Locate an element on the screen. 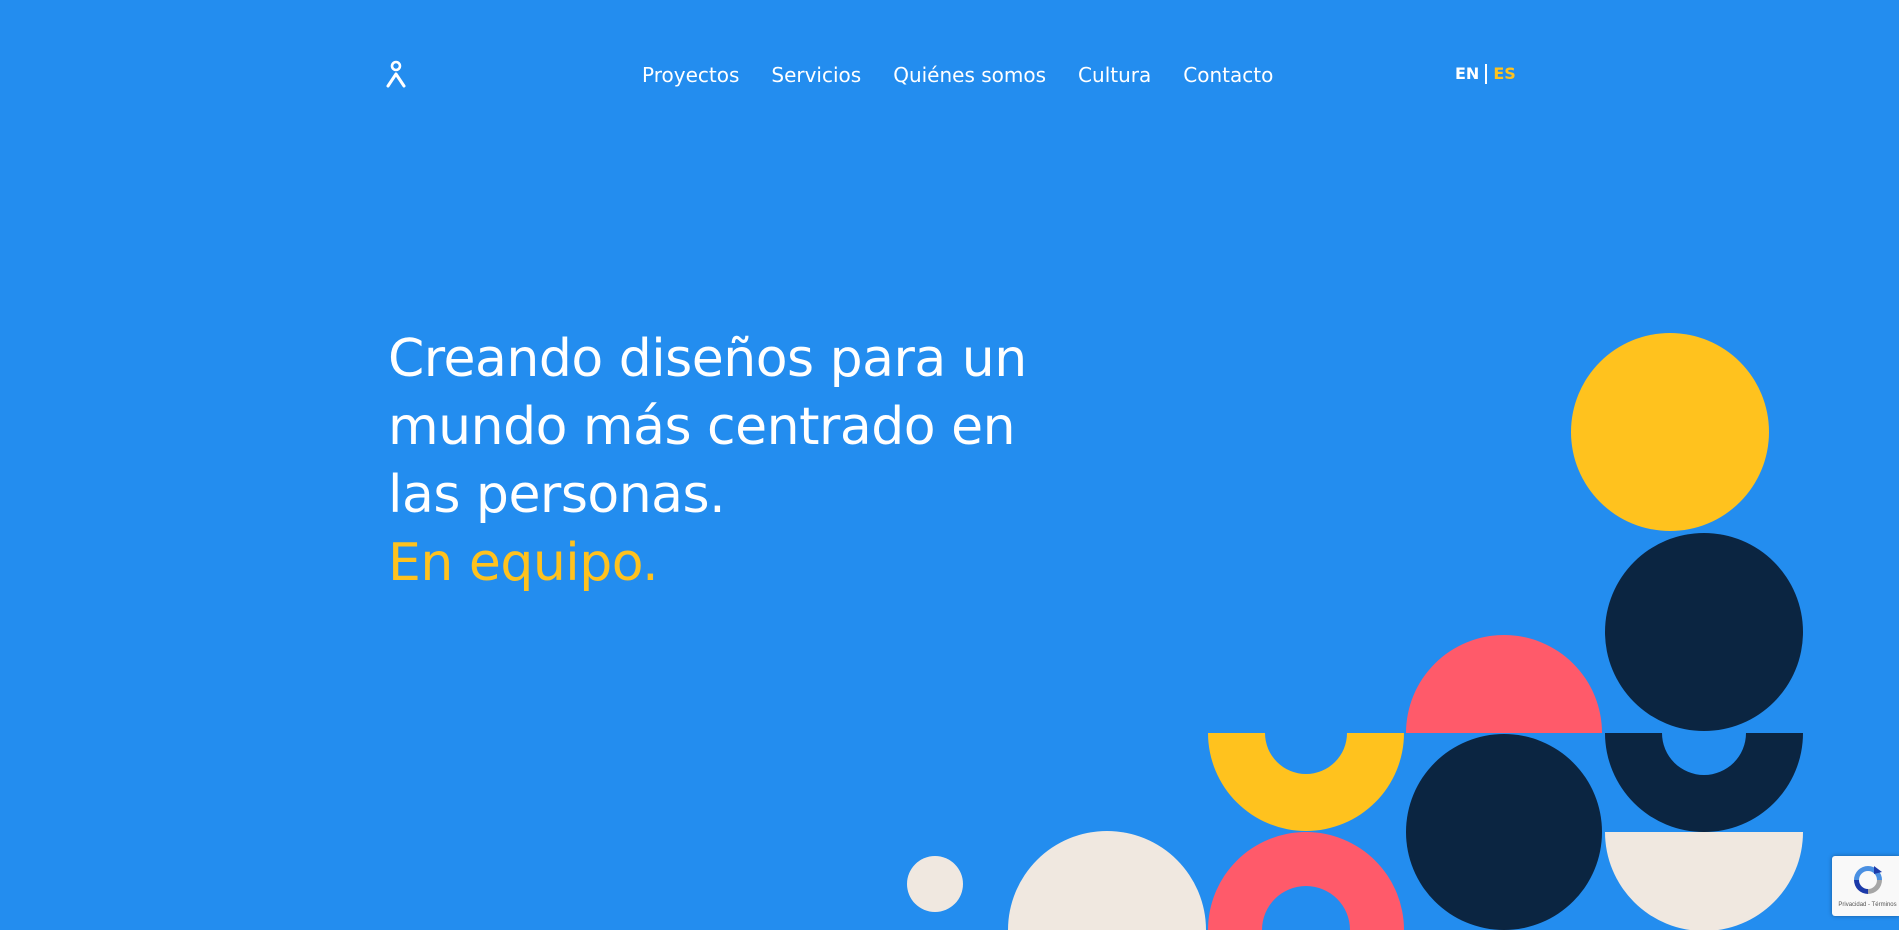 This screenshot has width=1899, height=930. coral-ring-shape is located at coordinates (1306, 881).